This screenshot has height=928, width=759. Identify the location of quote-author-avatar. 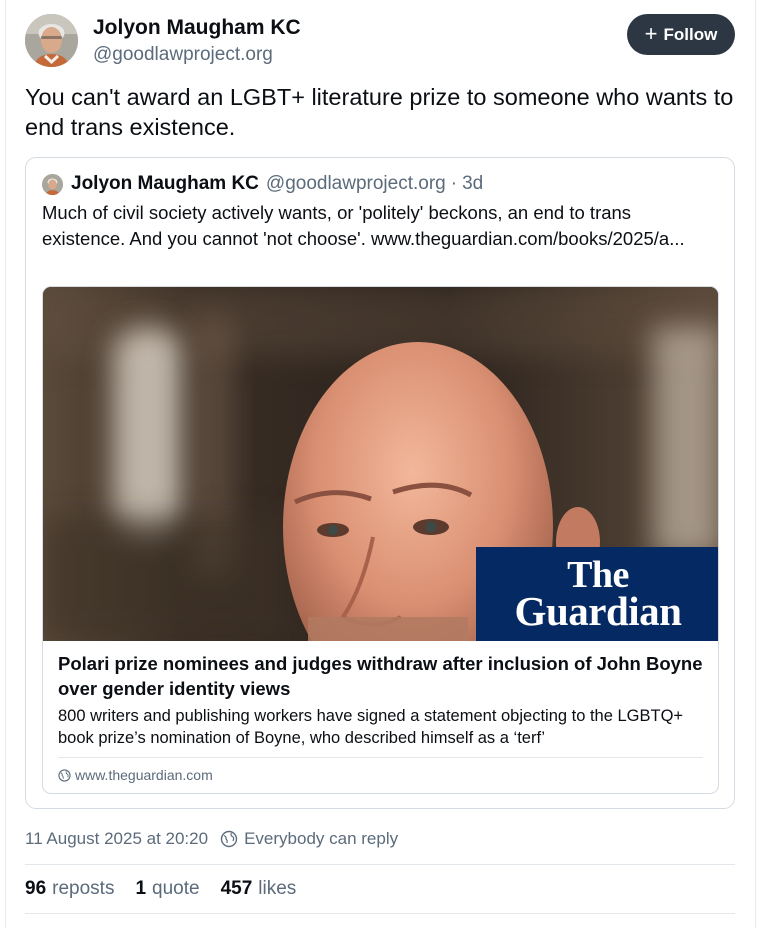
(52, 184).